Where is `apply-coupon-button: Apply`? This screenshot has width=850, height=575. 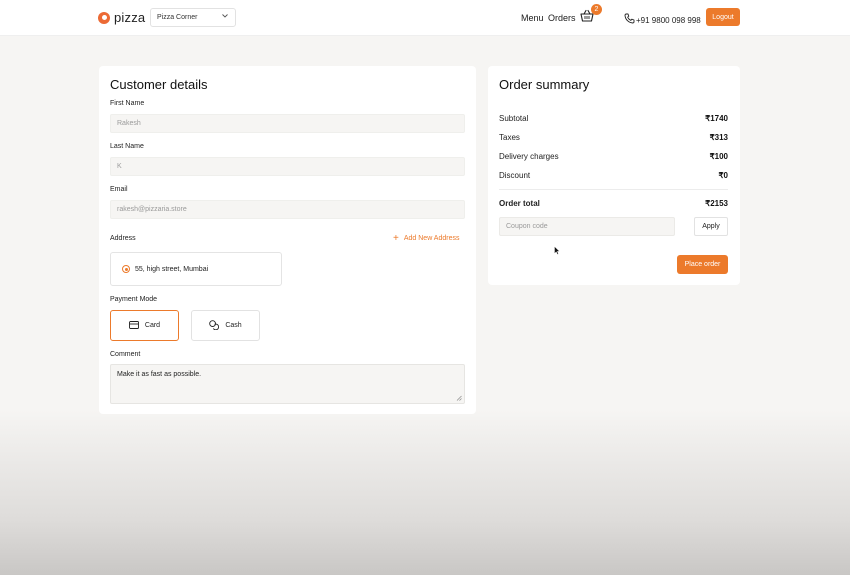 apply-coupon-button: Apply is located at coordinates (711, 226).